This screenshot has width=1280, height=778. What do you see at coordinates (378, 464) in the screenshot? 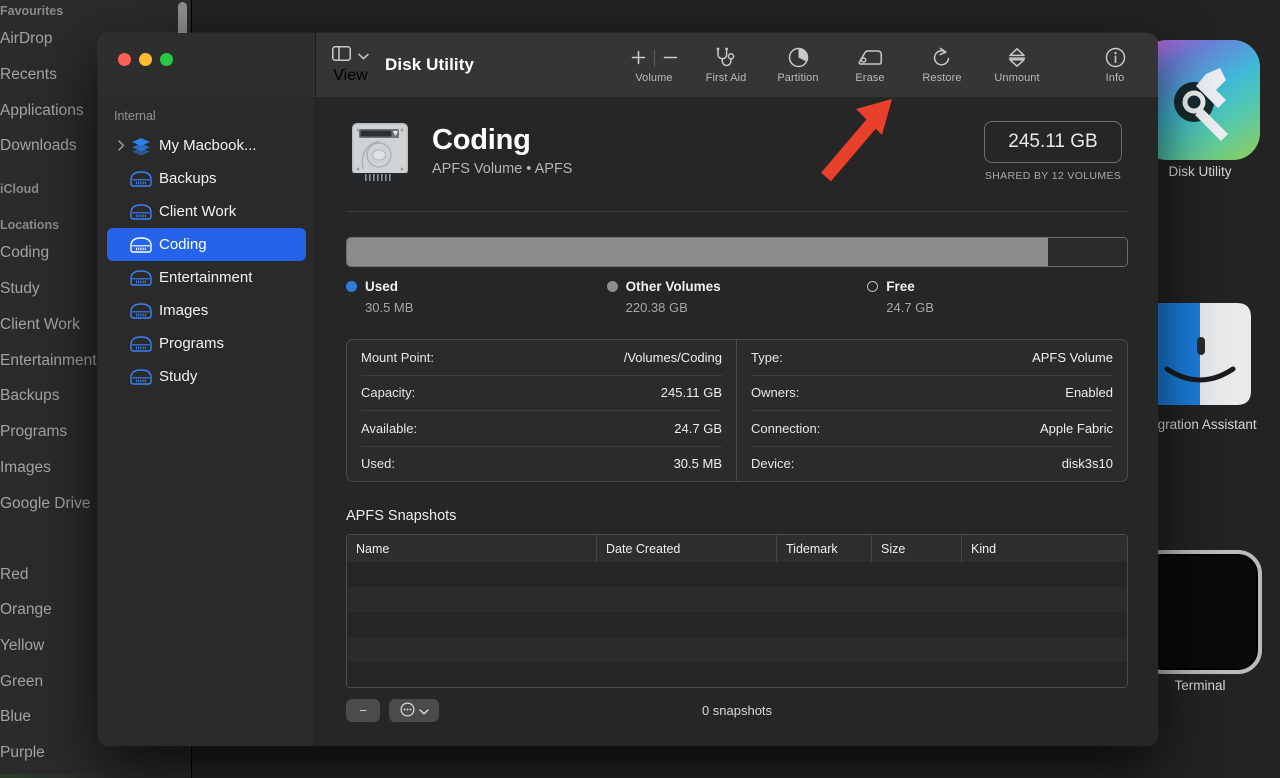
I see `info-key: Used:` at bounding box center [378, 464].